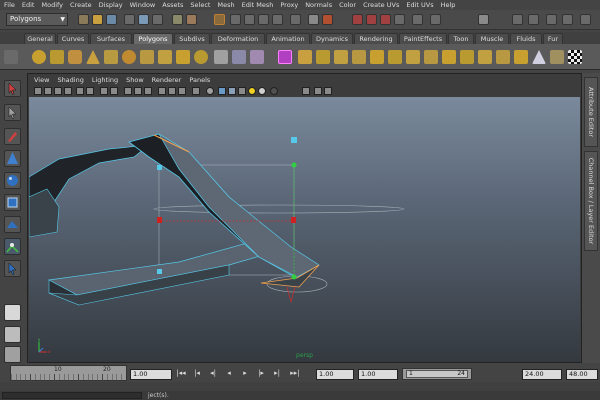 The height and width of the screenshot is (400, 600). What do you see at coordinates (177, 19) in the screenshot?
I see `pick-mask-icon` at bounding box center [177, 19].